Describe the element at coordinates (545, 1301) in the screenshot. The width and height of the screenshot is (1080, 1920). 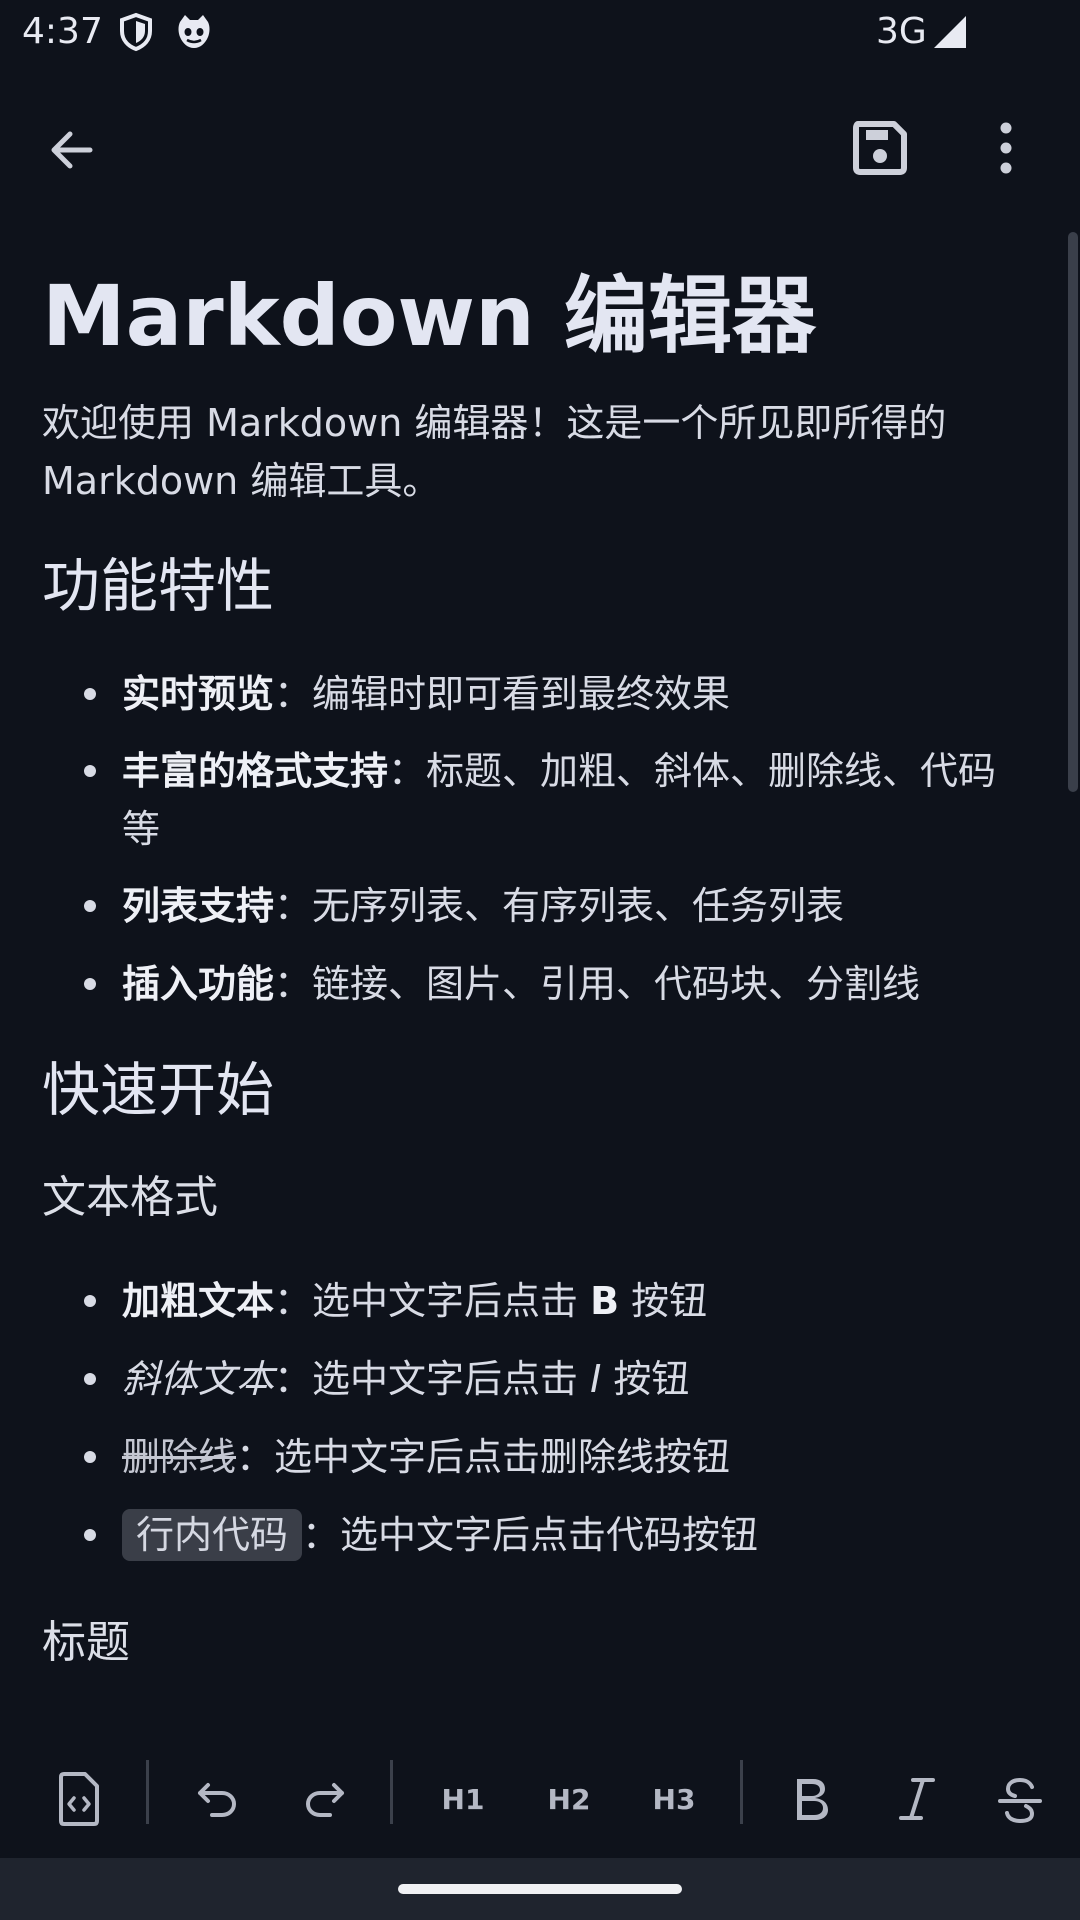
I see `list-item: 加粗文本：选中文字后点击 B 按钮` at that location.